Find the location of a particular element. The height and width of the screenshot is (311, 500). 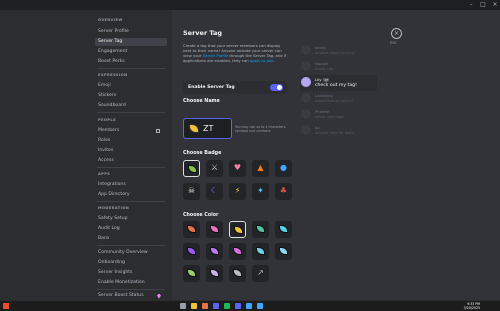

sidebar-item-app-directory: App Directory is located at coordinates (131, 195).